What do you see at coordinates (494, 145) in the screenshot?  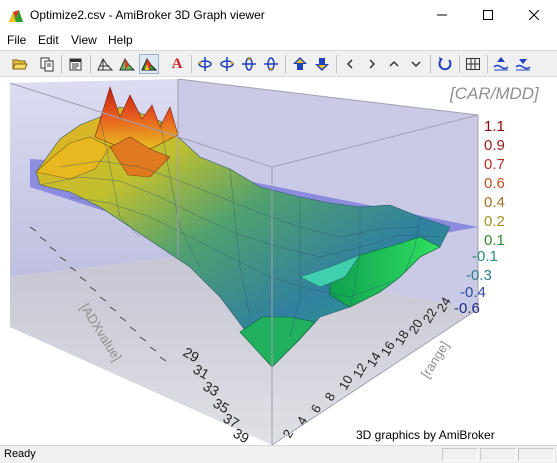 I see `z-tick-label: 0.9` at bounding box center [494, 145].